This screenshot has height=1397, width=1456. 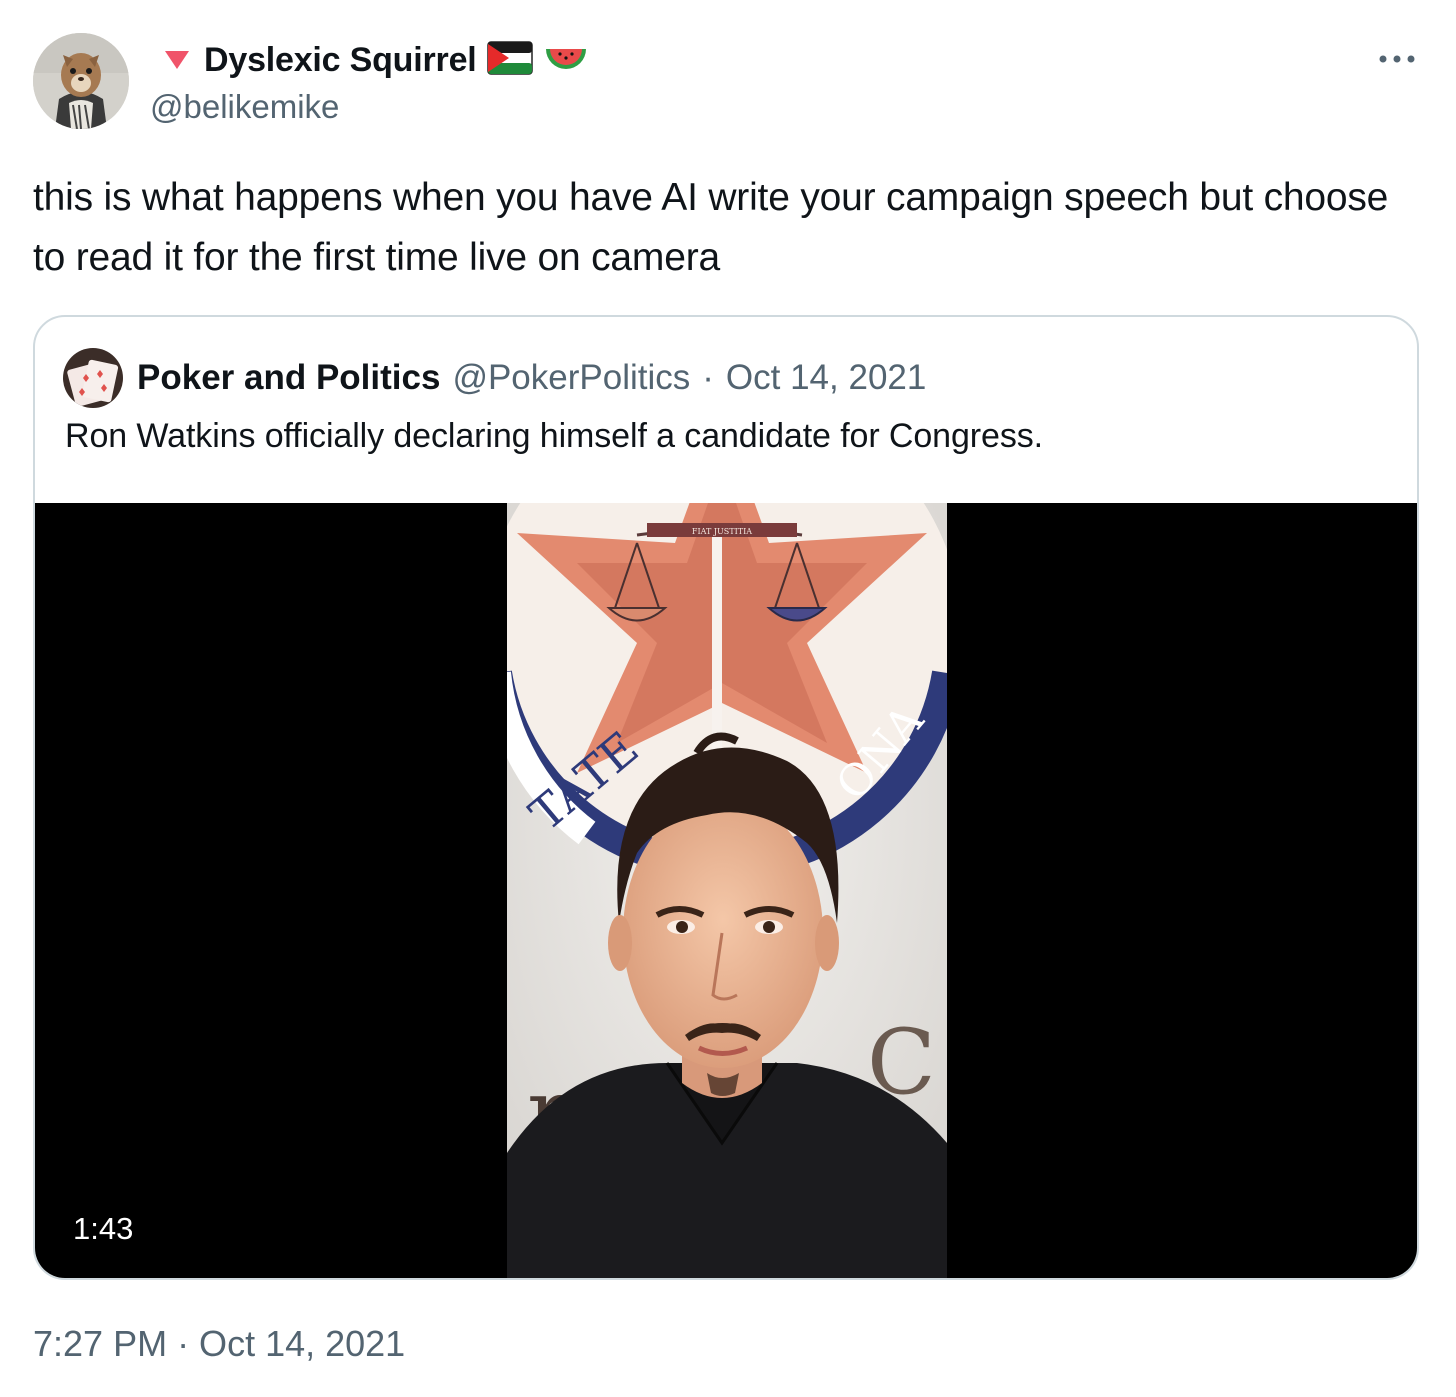 I want to click on author-handle: @belikemike, so click(x=244, y=107).